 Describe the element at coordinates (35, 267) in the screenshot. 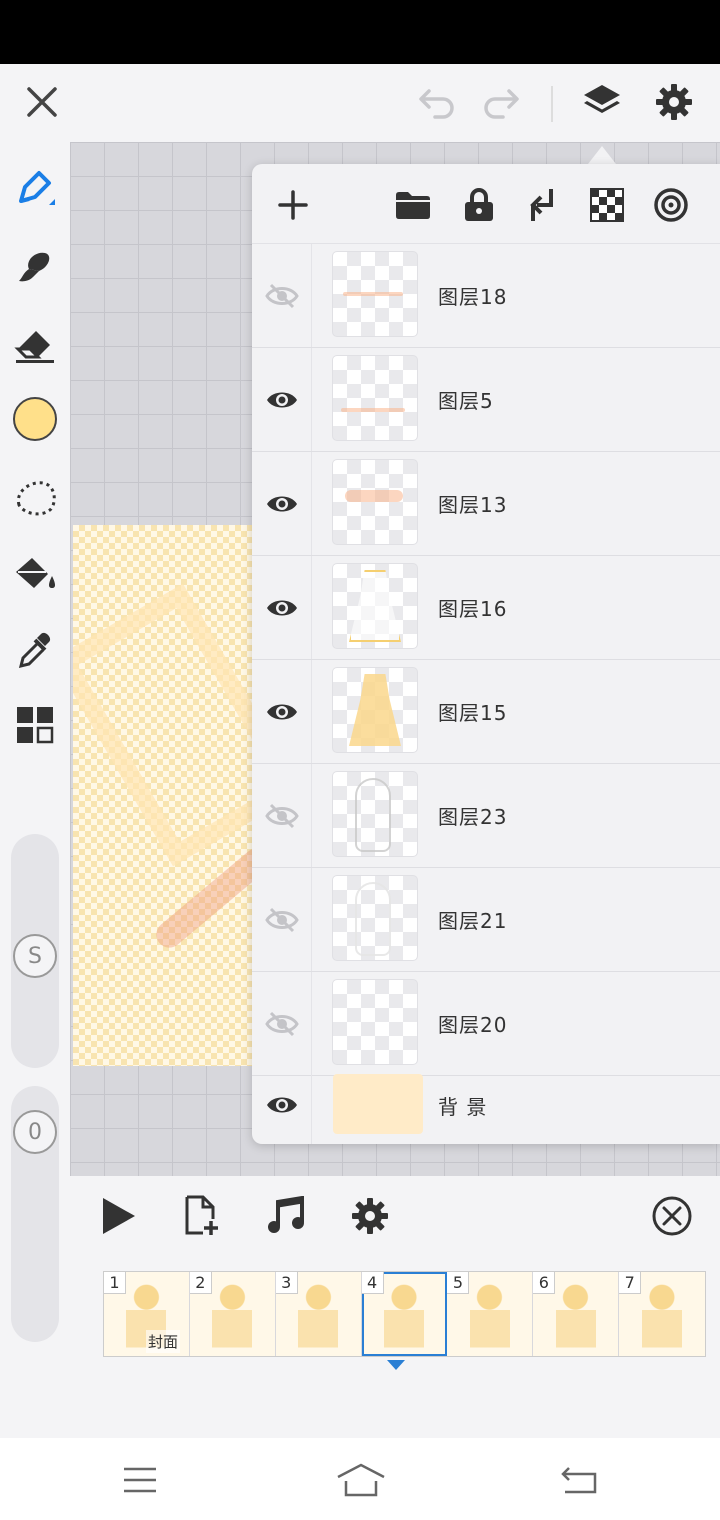

I see `brush-icon` at that location.